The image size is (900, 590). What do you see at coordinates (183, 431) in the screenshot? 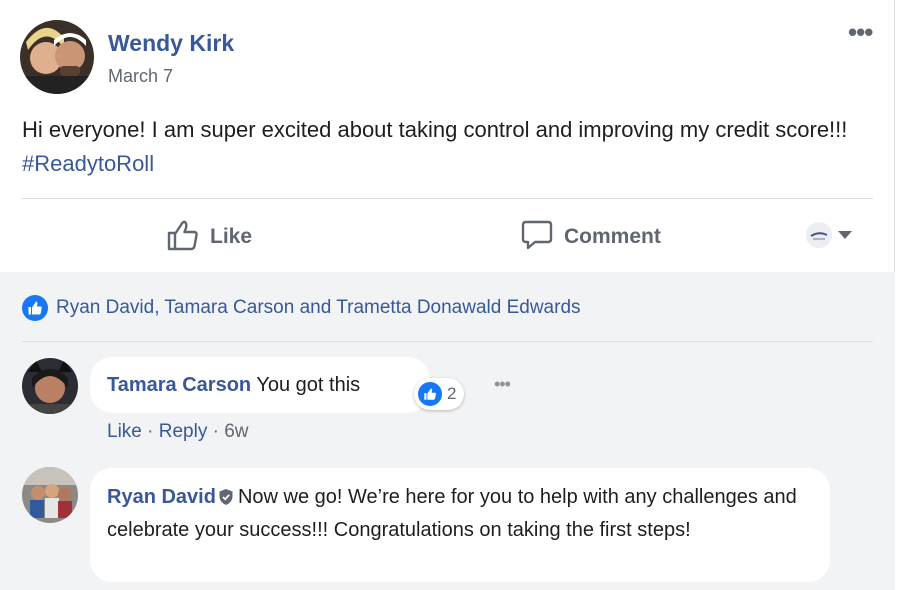
I see `comment-reply-link: Reply` at bounding box center [183, 431].